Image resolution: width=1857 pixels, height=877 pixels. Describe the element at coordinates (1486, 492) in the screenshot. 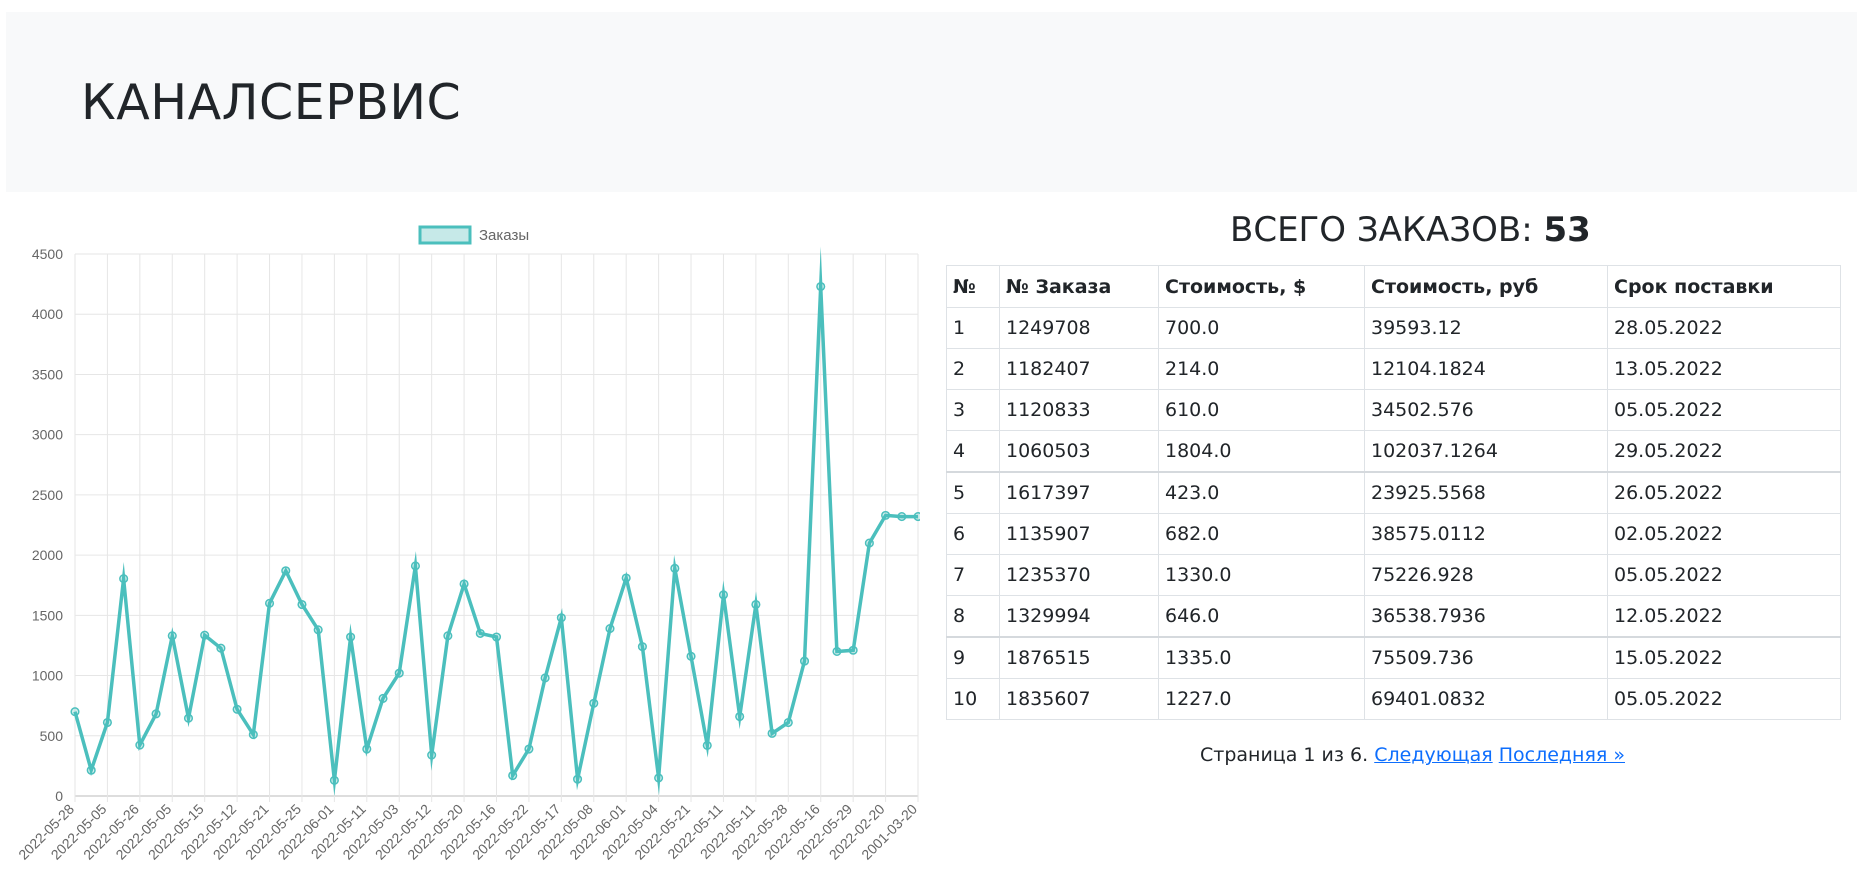

I see `table-cell: 23925.5568` at that location.